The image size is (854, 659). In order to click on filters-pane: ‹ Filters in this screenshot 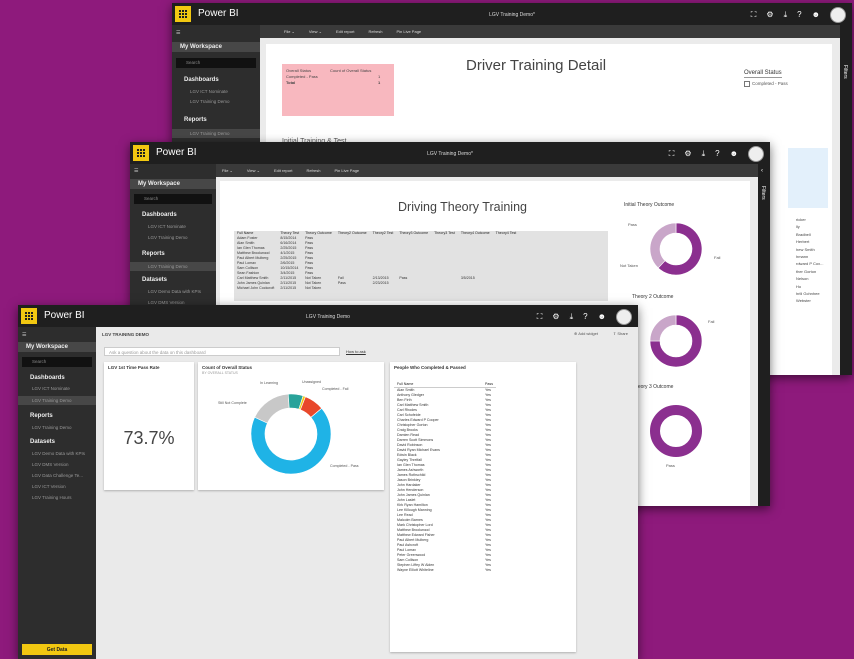, I will do `click(764, 335)`.